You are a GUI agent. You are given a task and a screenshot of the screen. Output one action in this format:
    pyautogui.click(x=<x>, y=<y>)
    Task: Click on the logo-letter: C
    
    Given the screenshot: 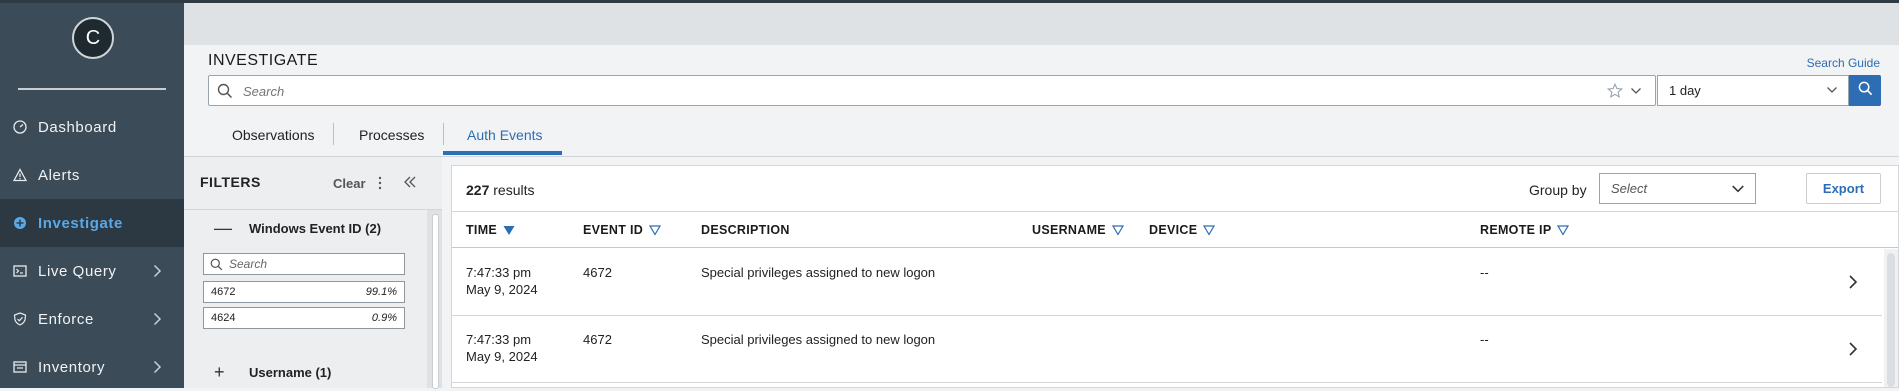 What is the action you would take?
    pyautogui.click(x=93, y=37)
    